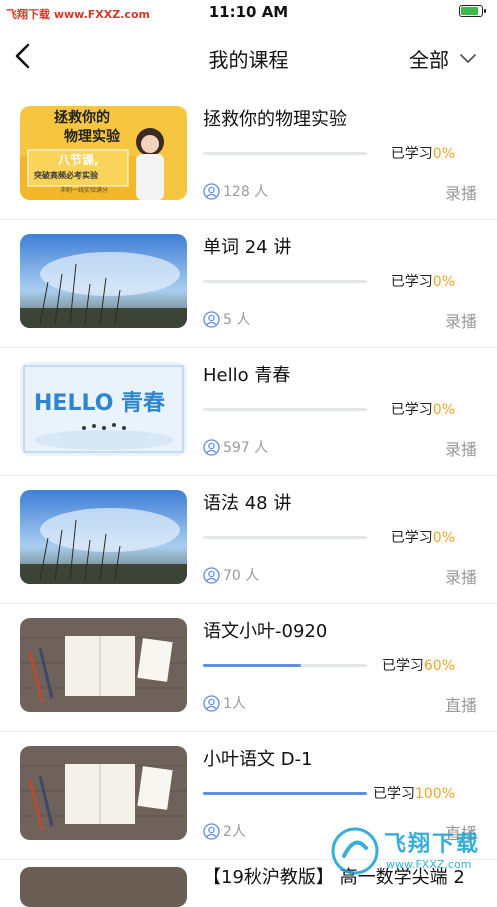 The height and width of the screenshot is (907, 497). Describe the element at coordinates (275, 119) in the screenshot. I see `course-title: 拯救你的物理实验` at that location.